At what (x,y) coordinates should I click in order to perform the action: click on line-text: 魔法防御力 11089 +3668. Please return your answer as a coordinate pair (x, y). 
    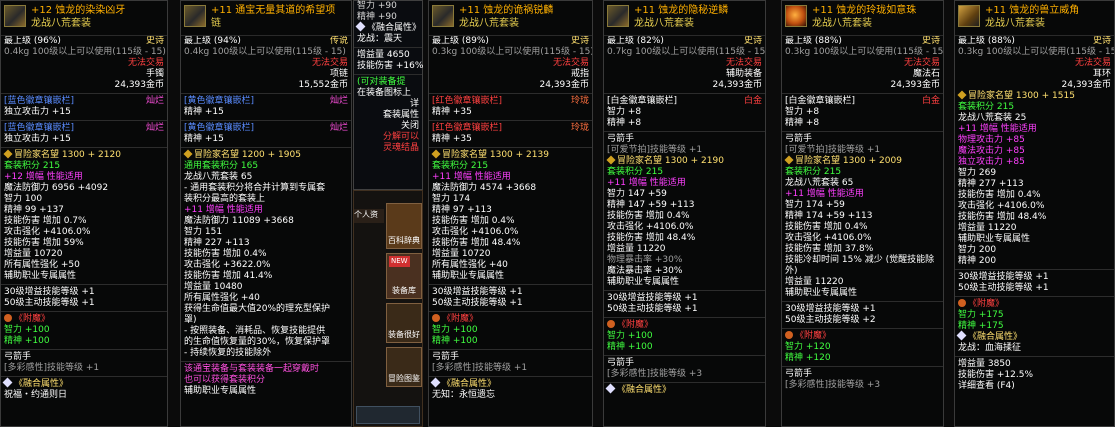
    Looking at the image, I should click on (239, 221).